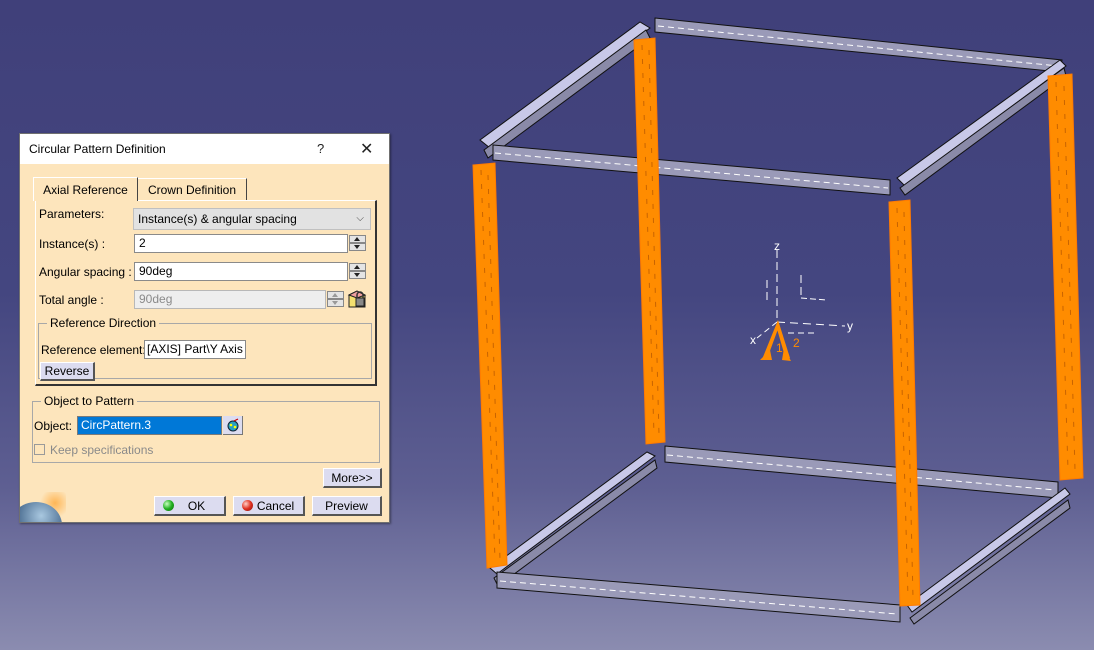  I want to click on dialog-title: Circular Pattern Definition, so click(97, 149).